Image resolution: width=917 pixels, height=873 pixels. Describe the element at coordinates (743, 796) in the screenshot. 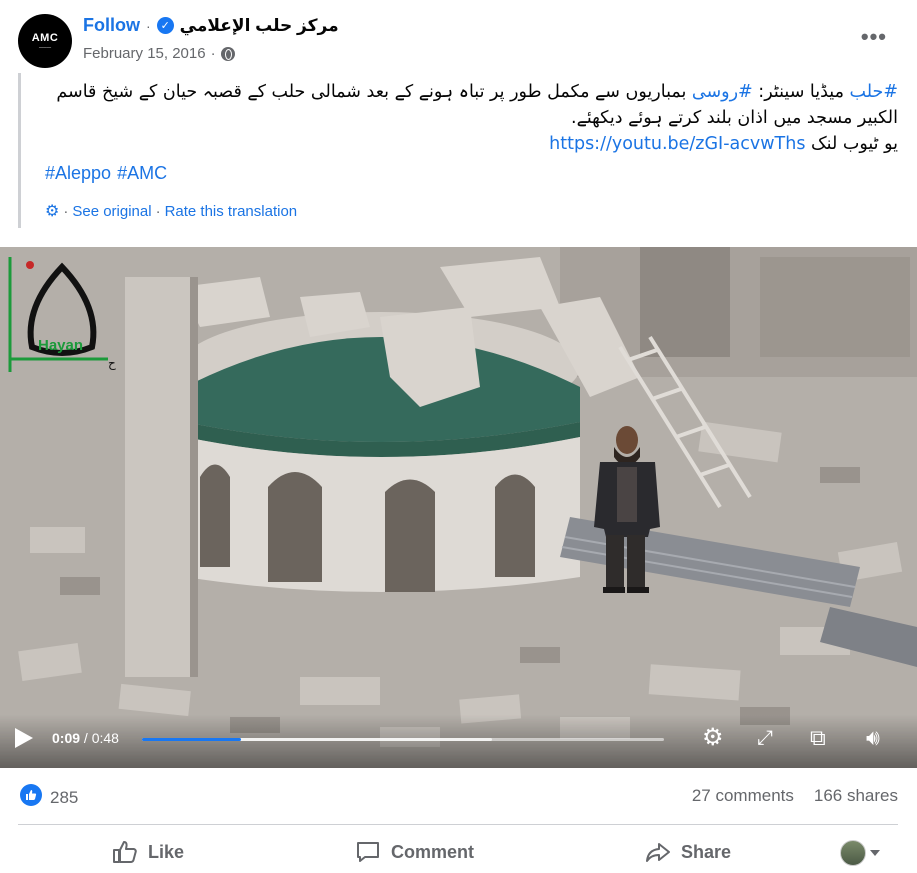

I see `comments-count-link: 27 comments` at that location.